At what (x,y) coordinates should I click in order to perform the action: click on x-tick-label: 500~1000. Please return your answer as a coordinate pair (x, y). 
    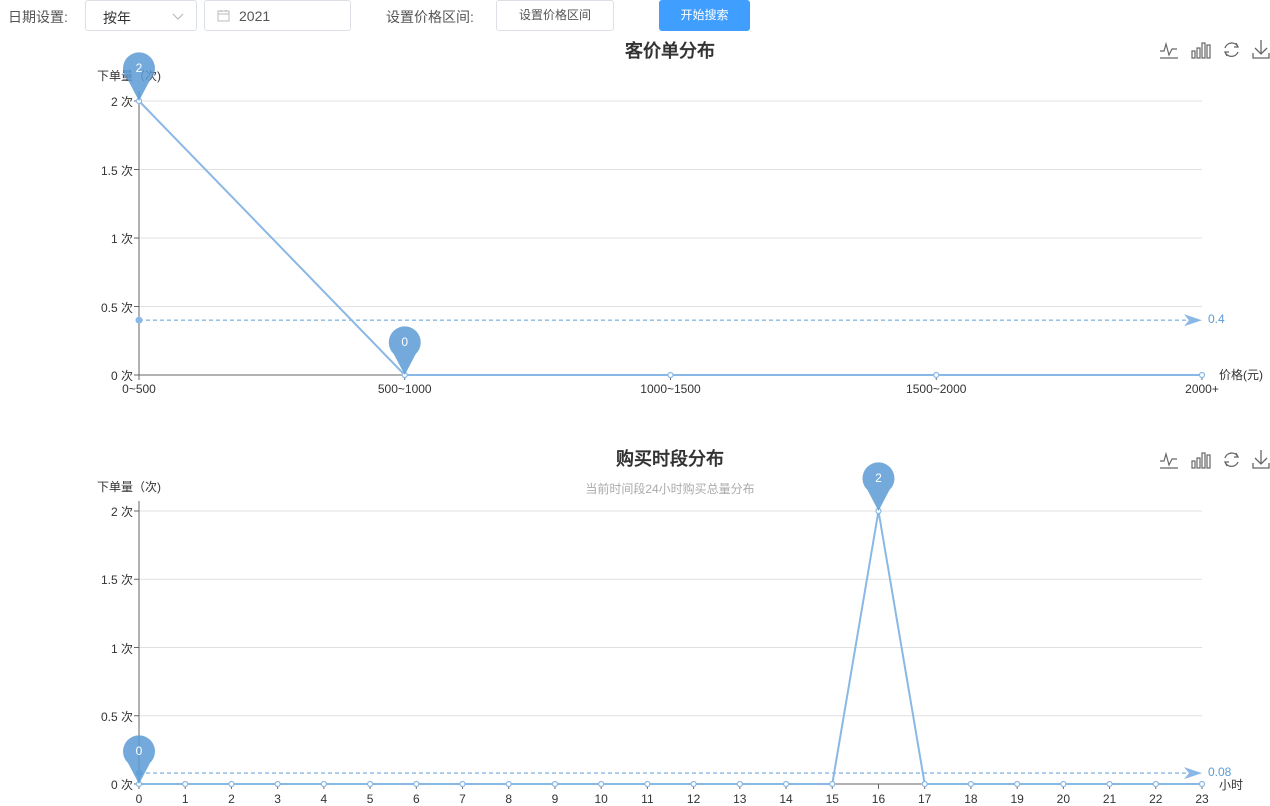
    Looking at the image, I should click on (404, 389).